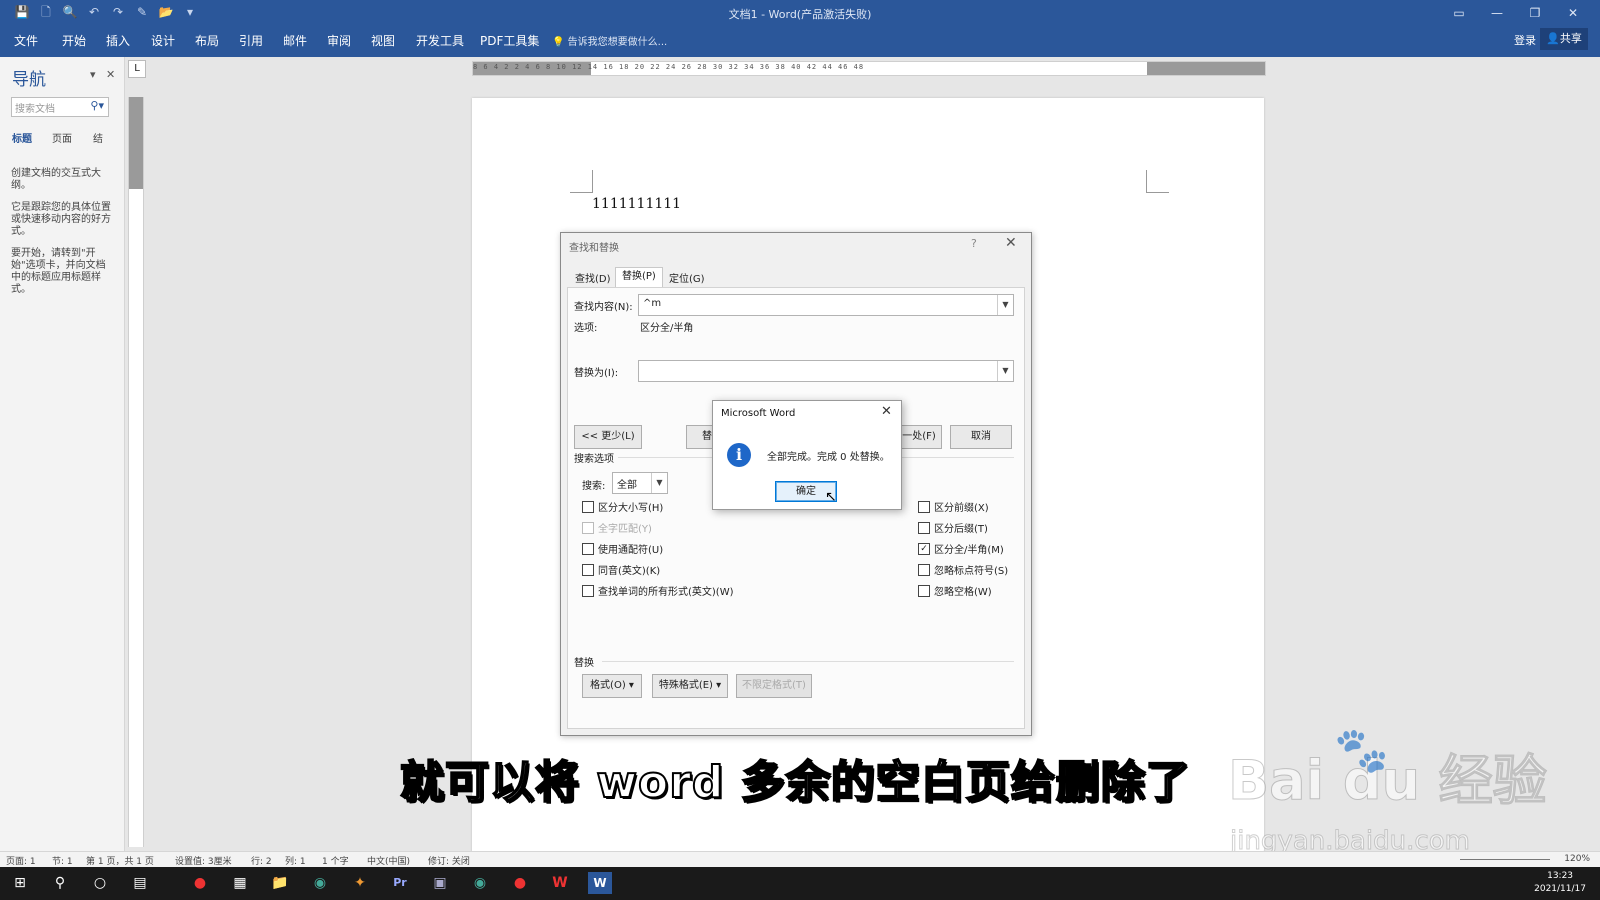 This screenshot has width=1600, height=900. I want to click on tab-file: 文件, so click(26, 40).